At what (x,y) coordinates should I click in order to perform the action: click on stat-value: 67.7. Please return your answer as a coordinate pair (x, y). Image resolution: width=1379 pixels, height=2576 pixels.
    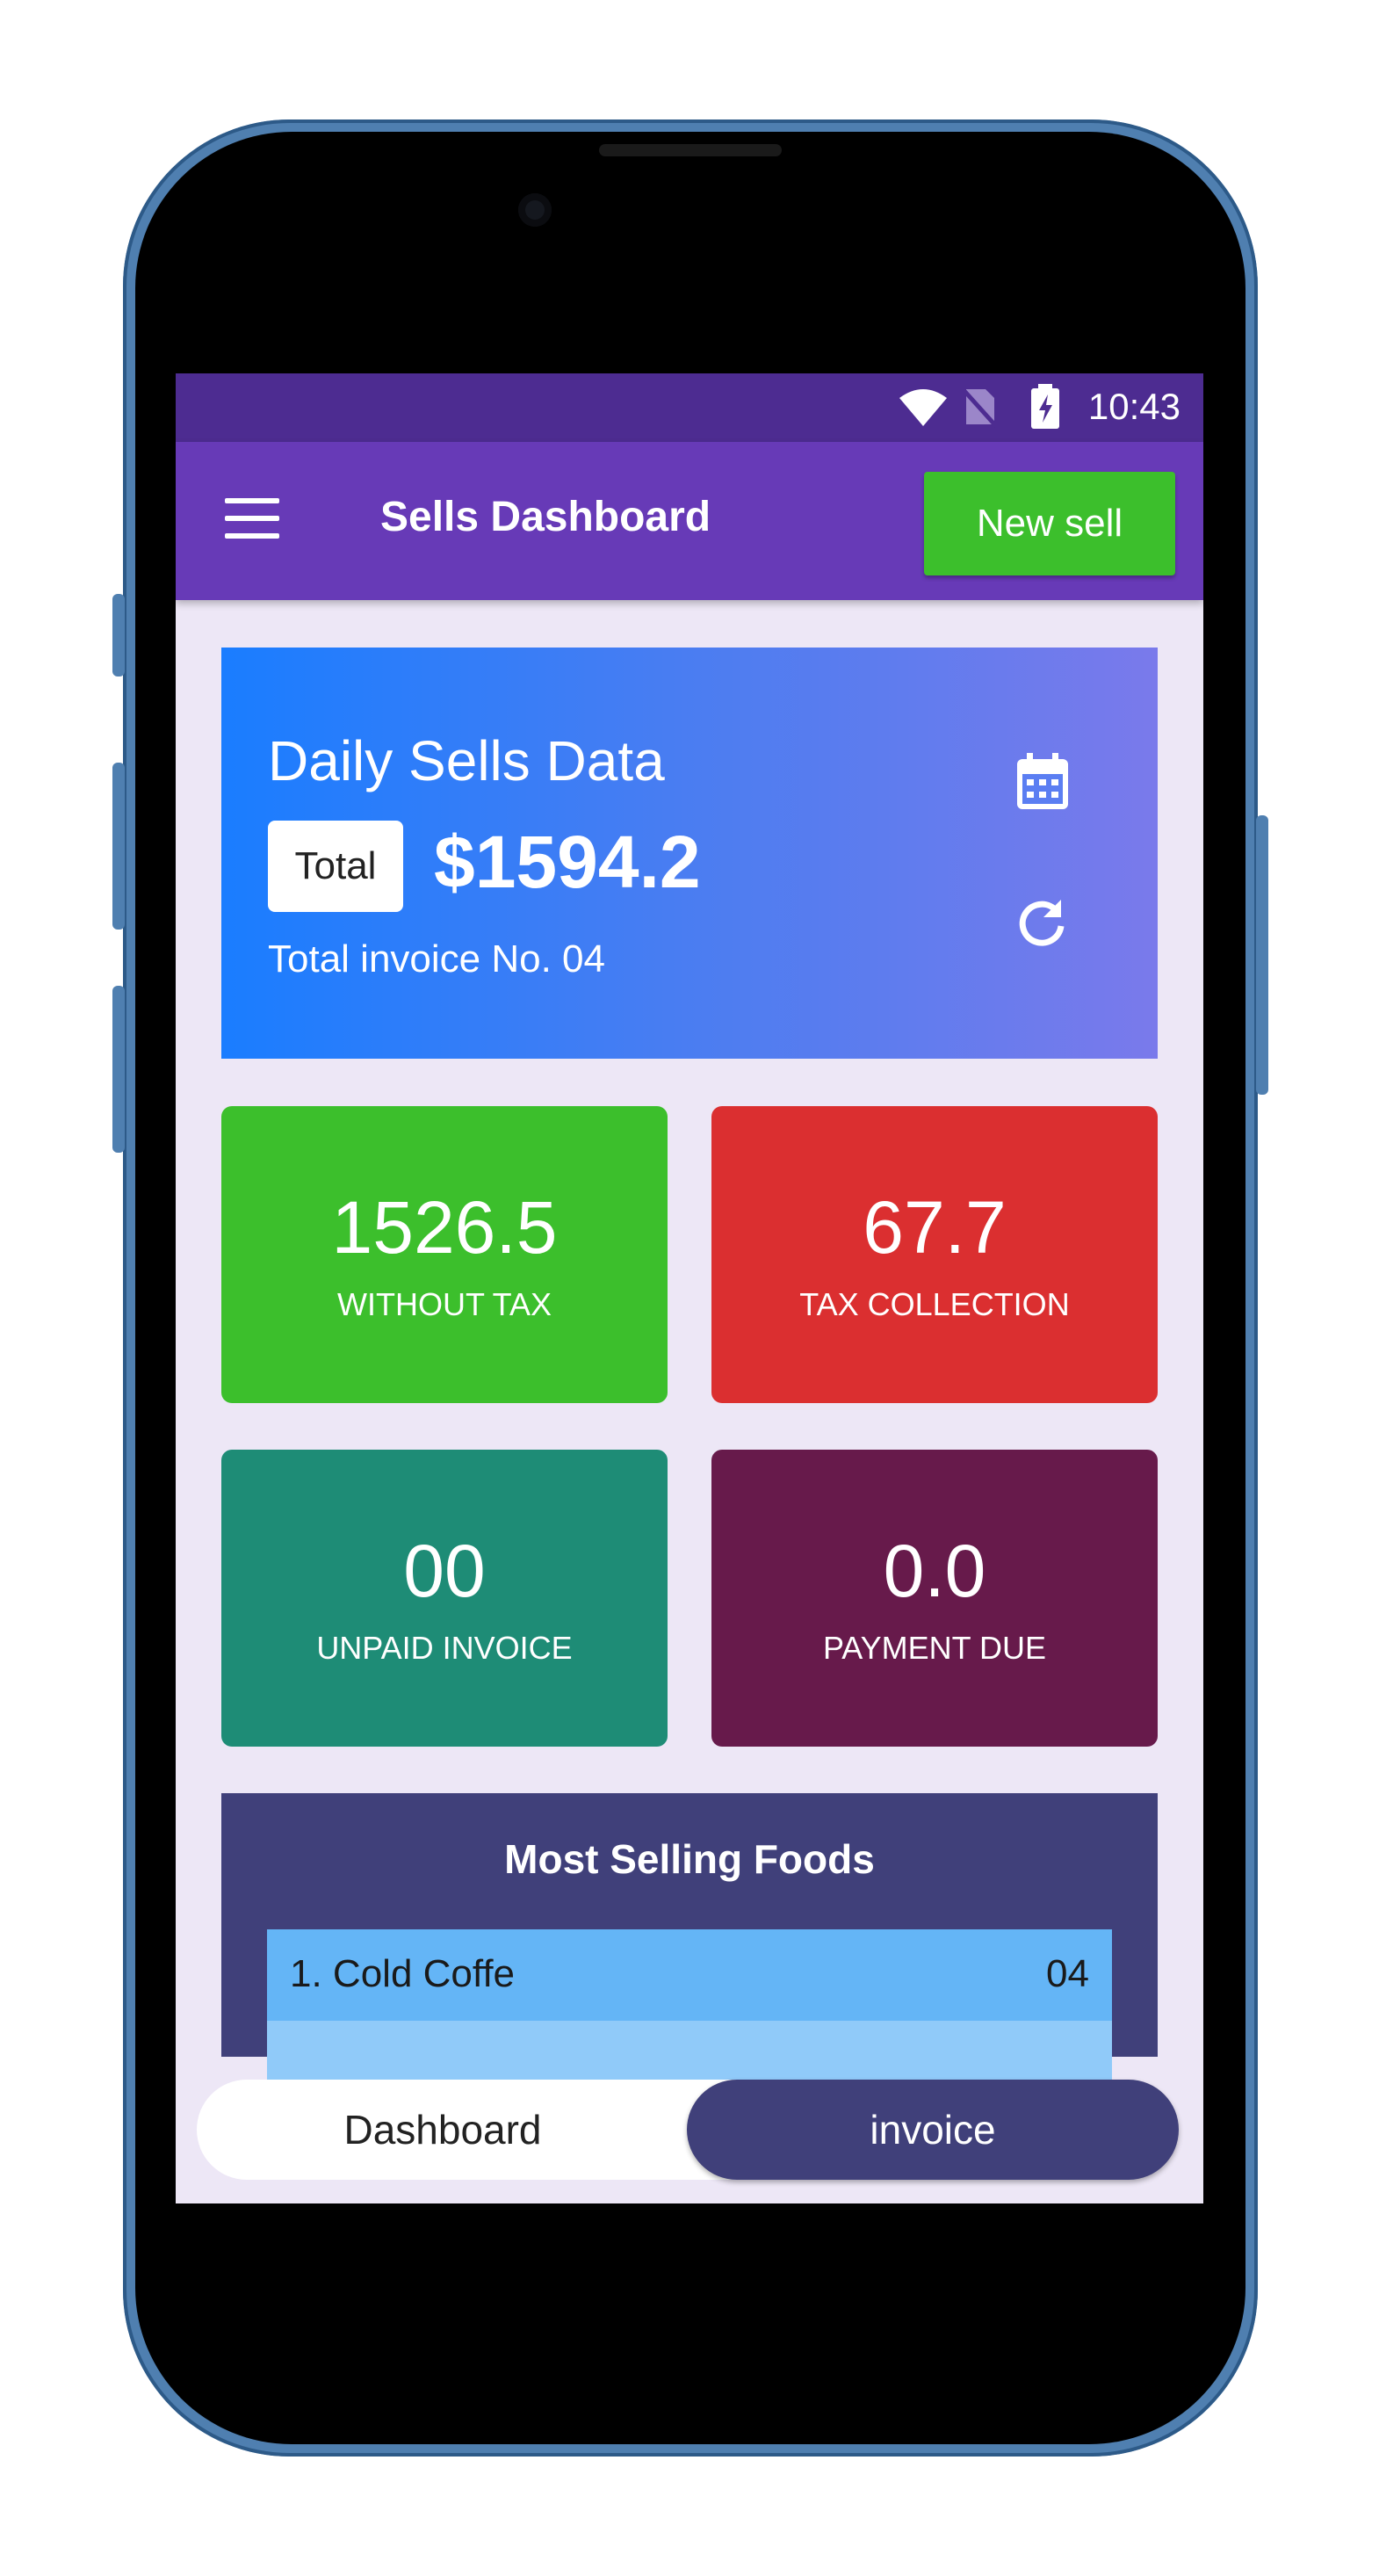
    Looking at the image, I should click on (935, 1227).